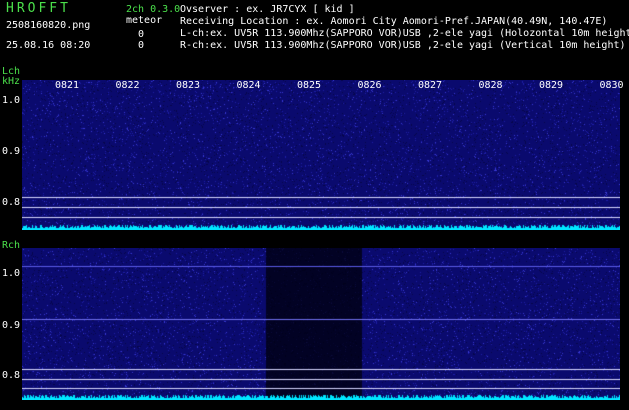  I want to click on rch-label: Rch, so click(11, 245).